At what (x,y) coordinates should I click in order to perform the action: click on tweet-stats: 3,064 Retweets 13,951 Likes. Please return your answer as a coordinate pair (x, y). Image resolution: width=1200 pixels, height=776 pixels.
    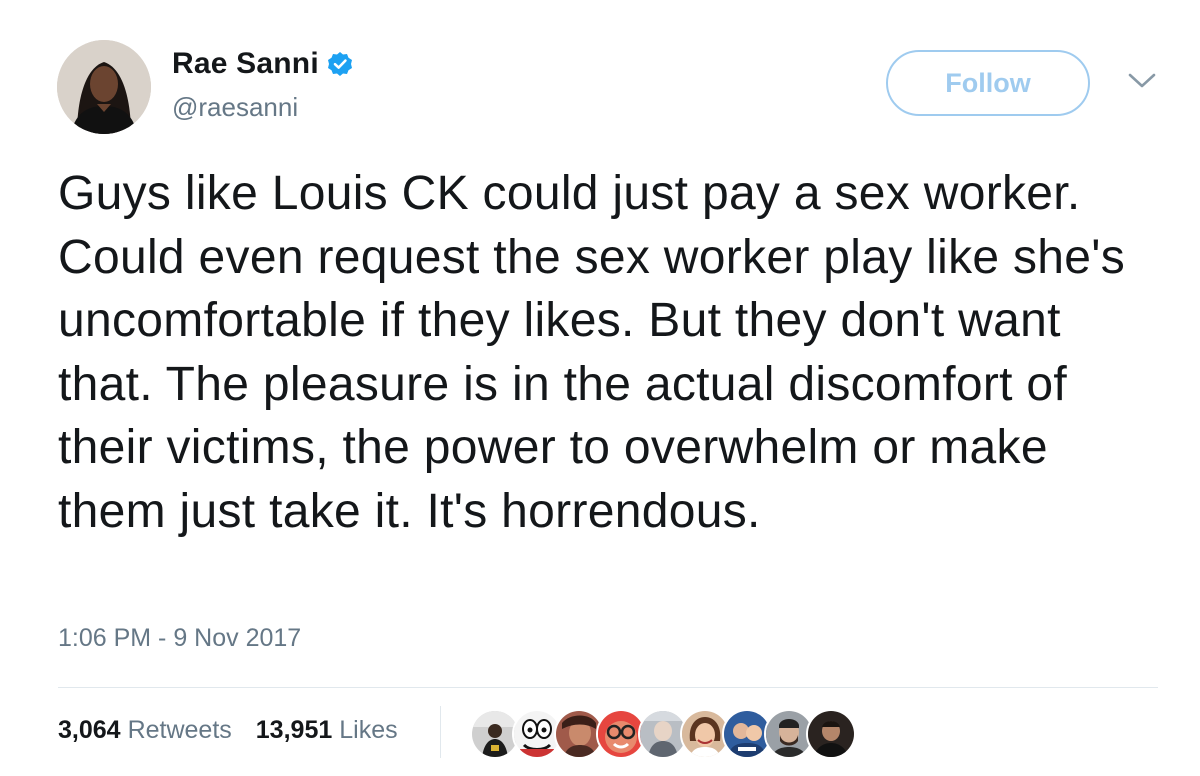
    Looking at the image, I should click on (228, 730).